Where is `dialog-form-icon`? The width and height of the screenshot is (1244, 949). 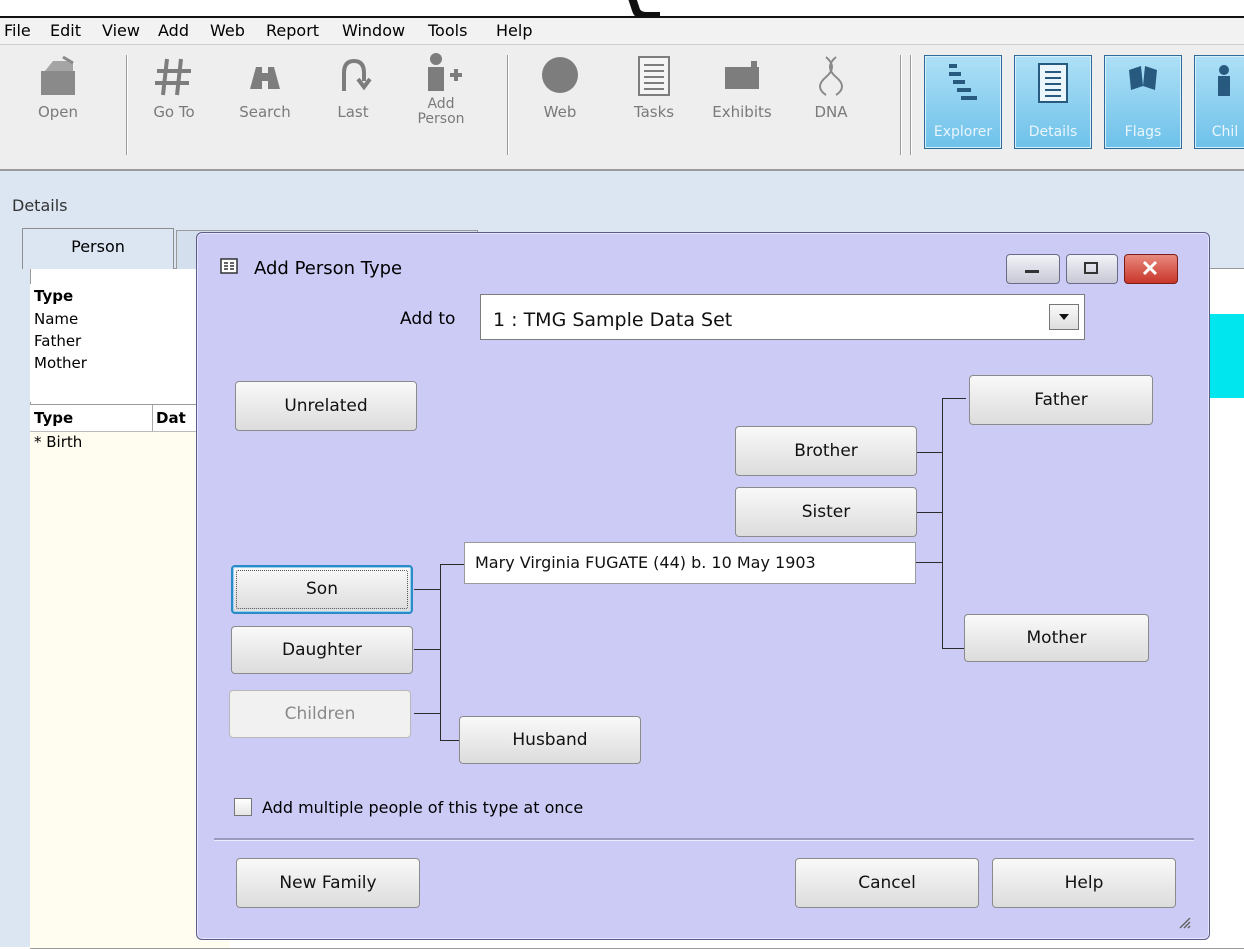
dialog-form-icon is located at coordinates (229, 266).